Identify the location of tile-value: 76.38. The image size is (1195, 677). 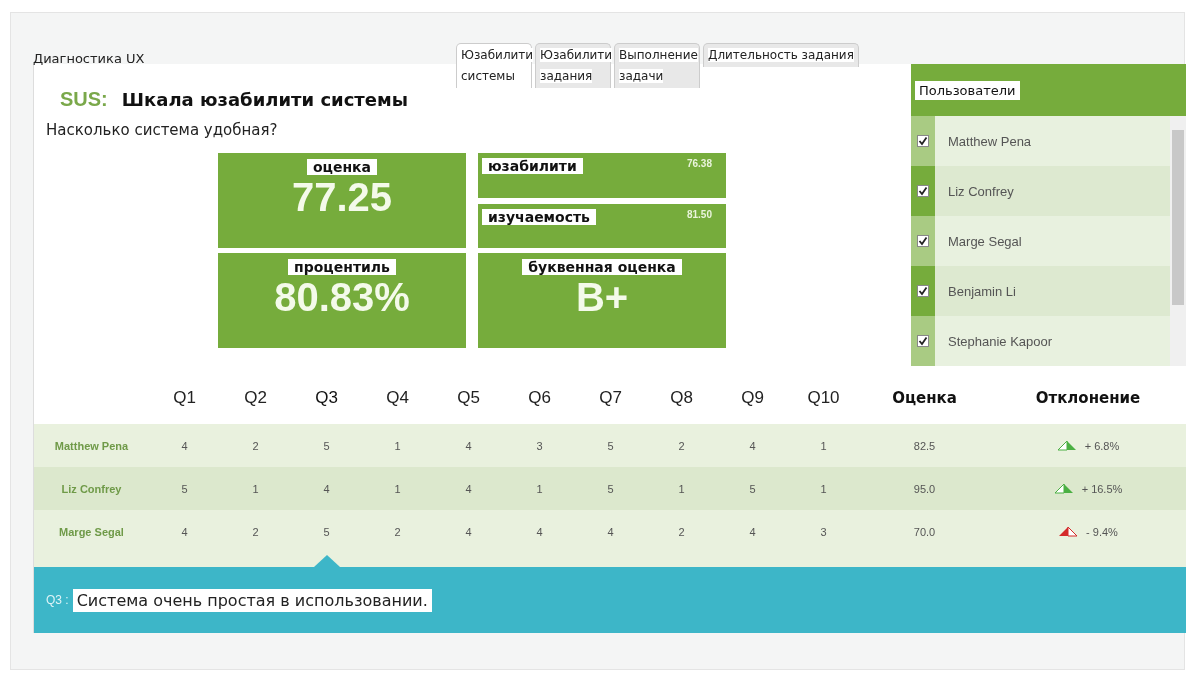
(699, 163).